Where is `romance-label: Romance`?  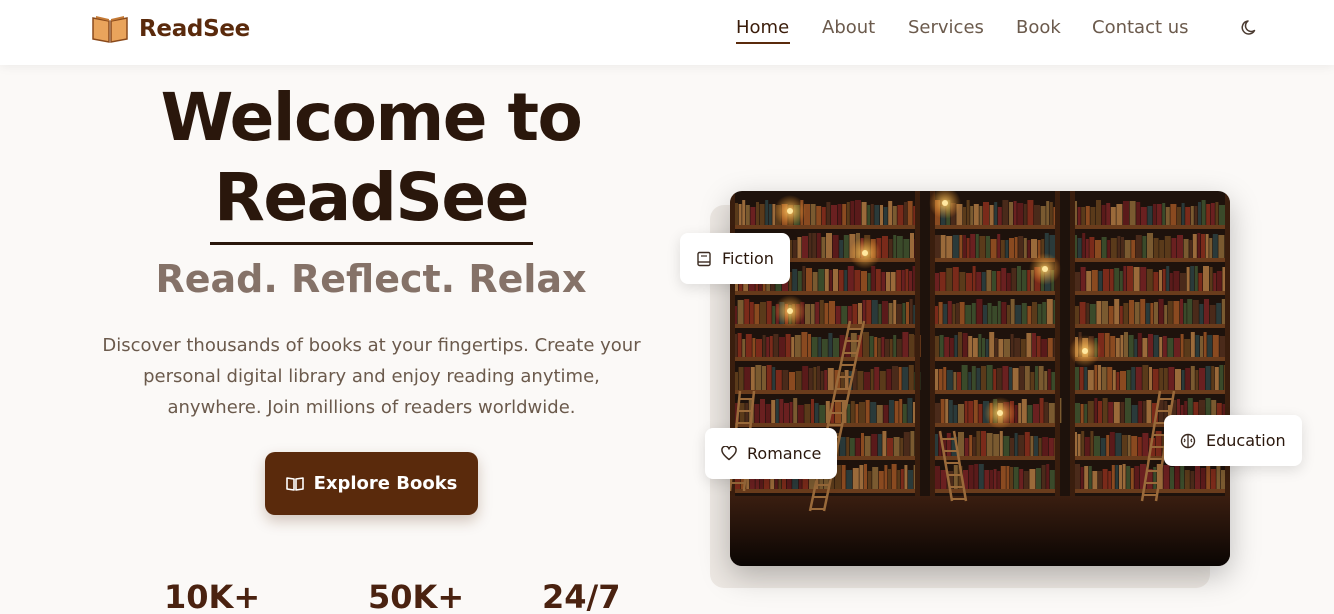
romance-label: Romance is located at coordinates (784, 453).